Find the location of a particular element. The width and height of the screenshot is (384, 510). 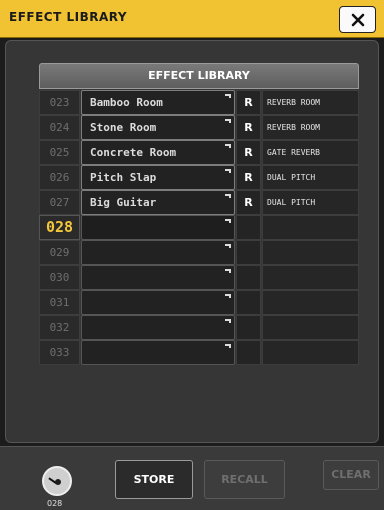

close-button is located at coordinates (357, 19).